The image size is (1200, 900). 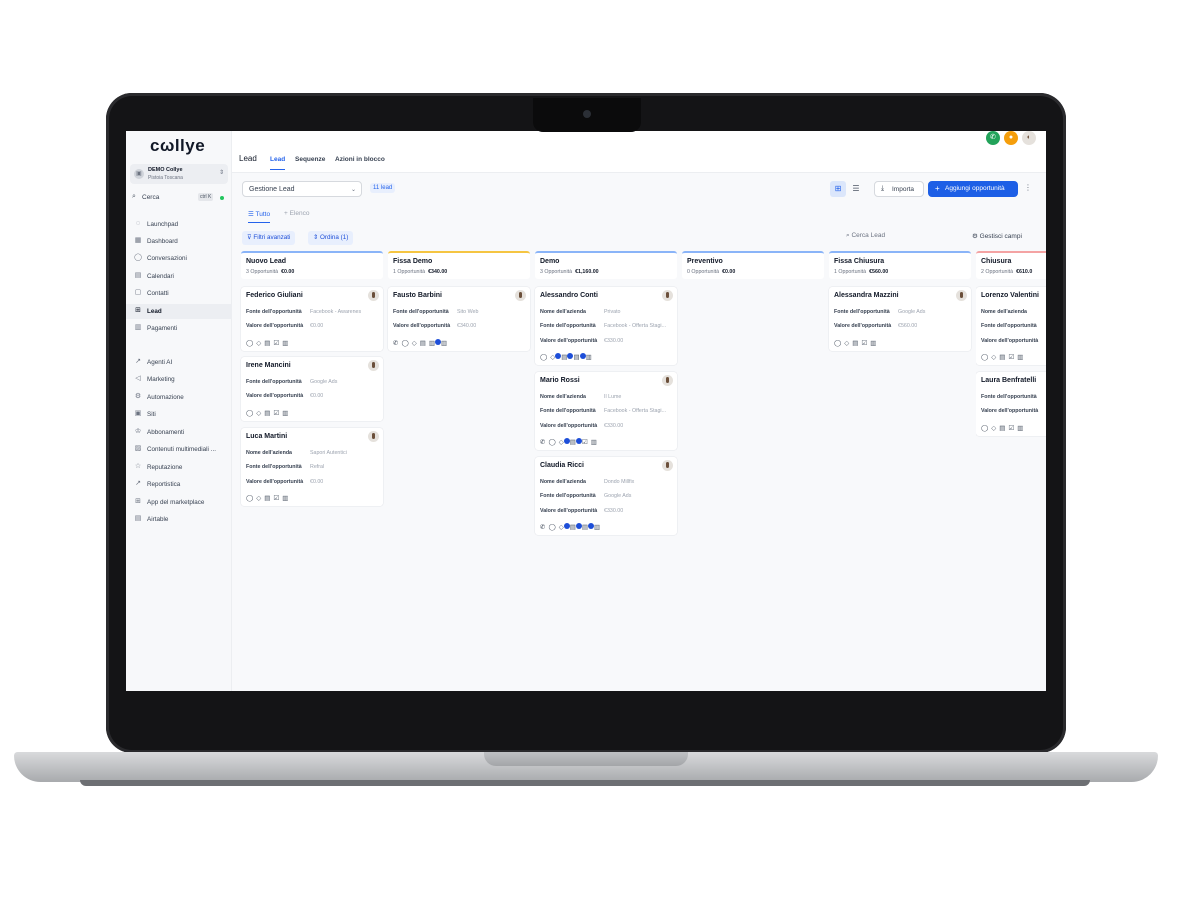 What do you see at coordinates (331, 238) in the screenshot?
I see `sort-button: ⇕ Ordina (1)` at bounding box center [331, 238].